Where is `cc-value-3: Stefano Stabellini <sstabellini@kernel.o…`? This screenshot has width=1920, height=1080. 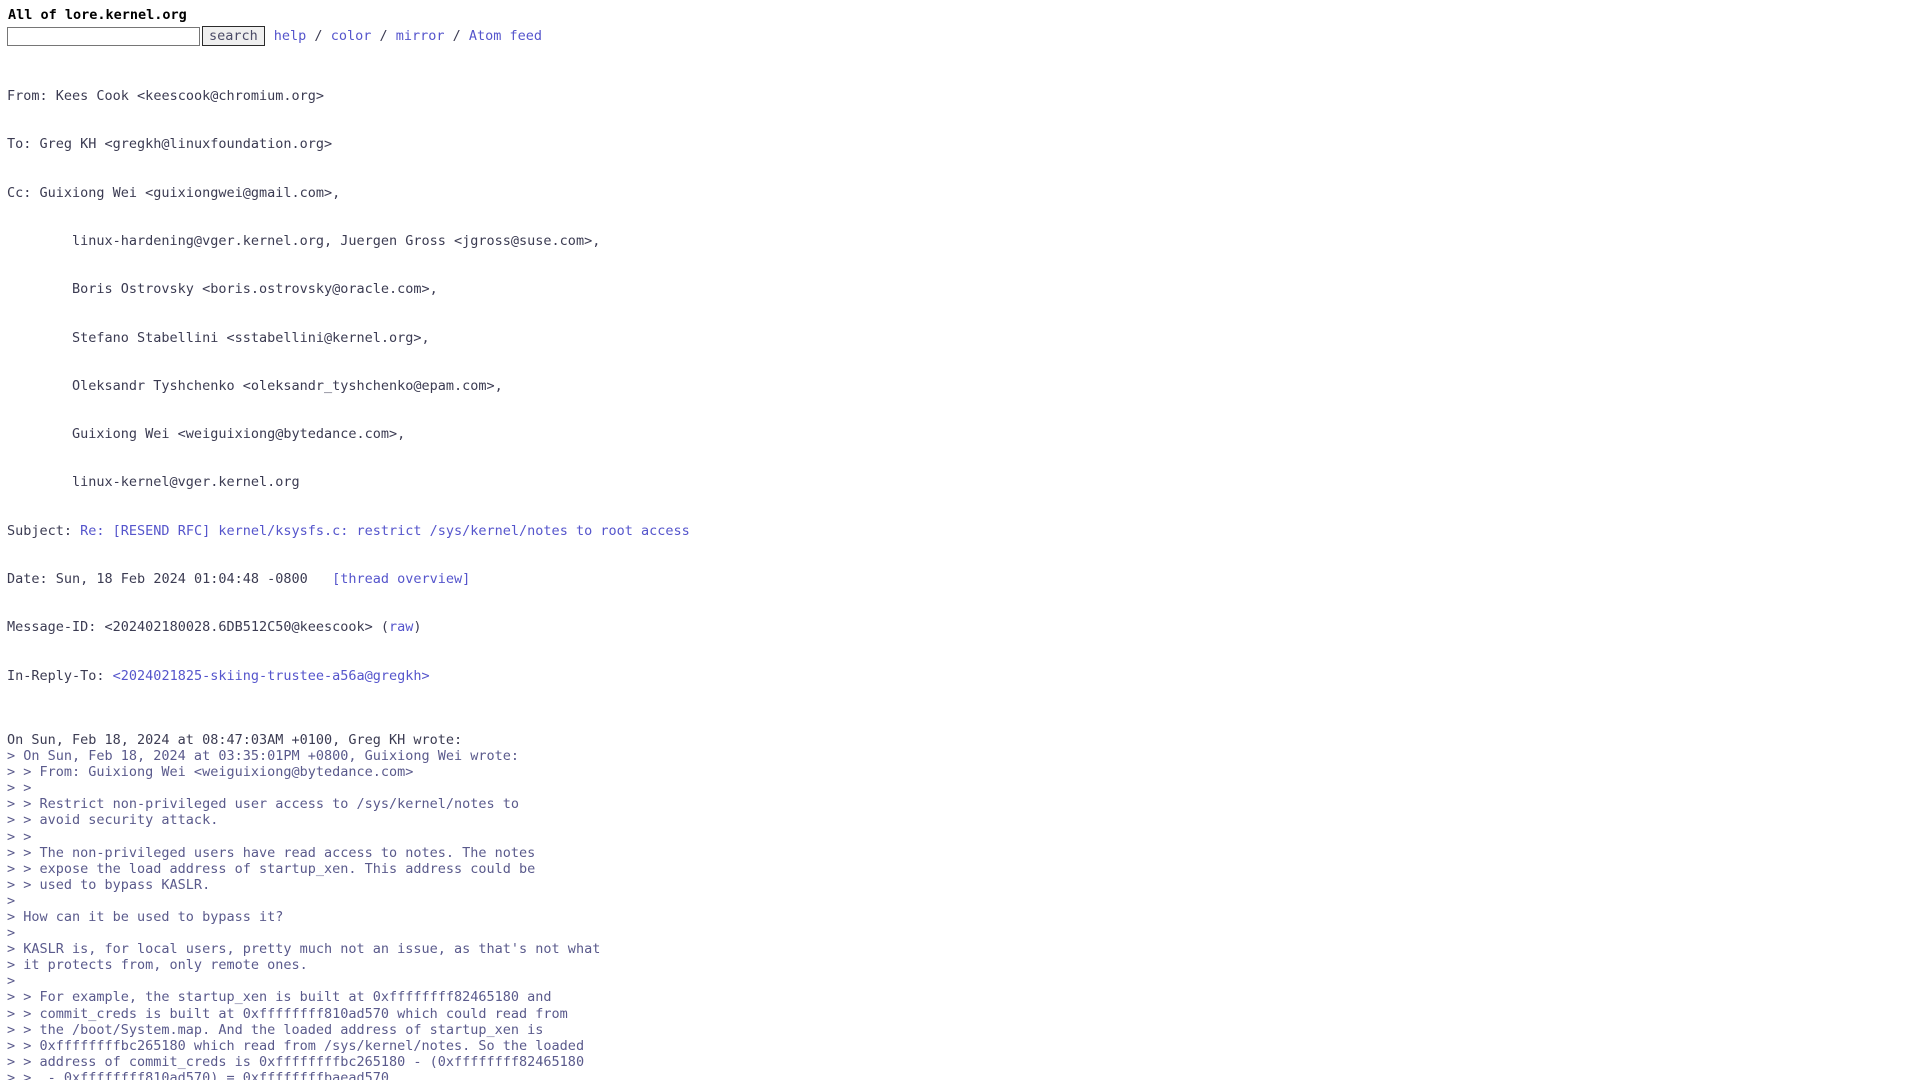
cc-value-3: Stefano Stabellini <sstabellini@kernel.o… is located at coordinates (218, 337).